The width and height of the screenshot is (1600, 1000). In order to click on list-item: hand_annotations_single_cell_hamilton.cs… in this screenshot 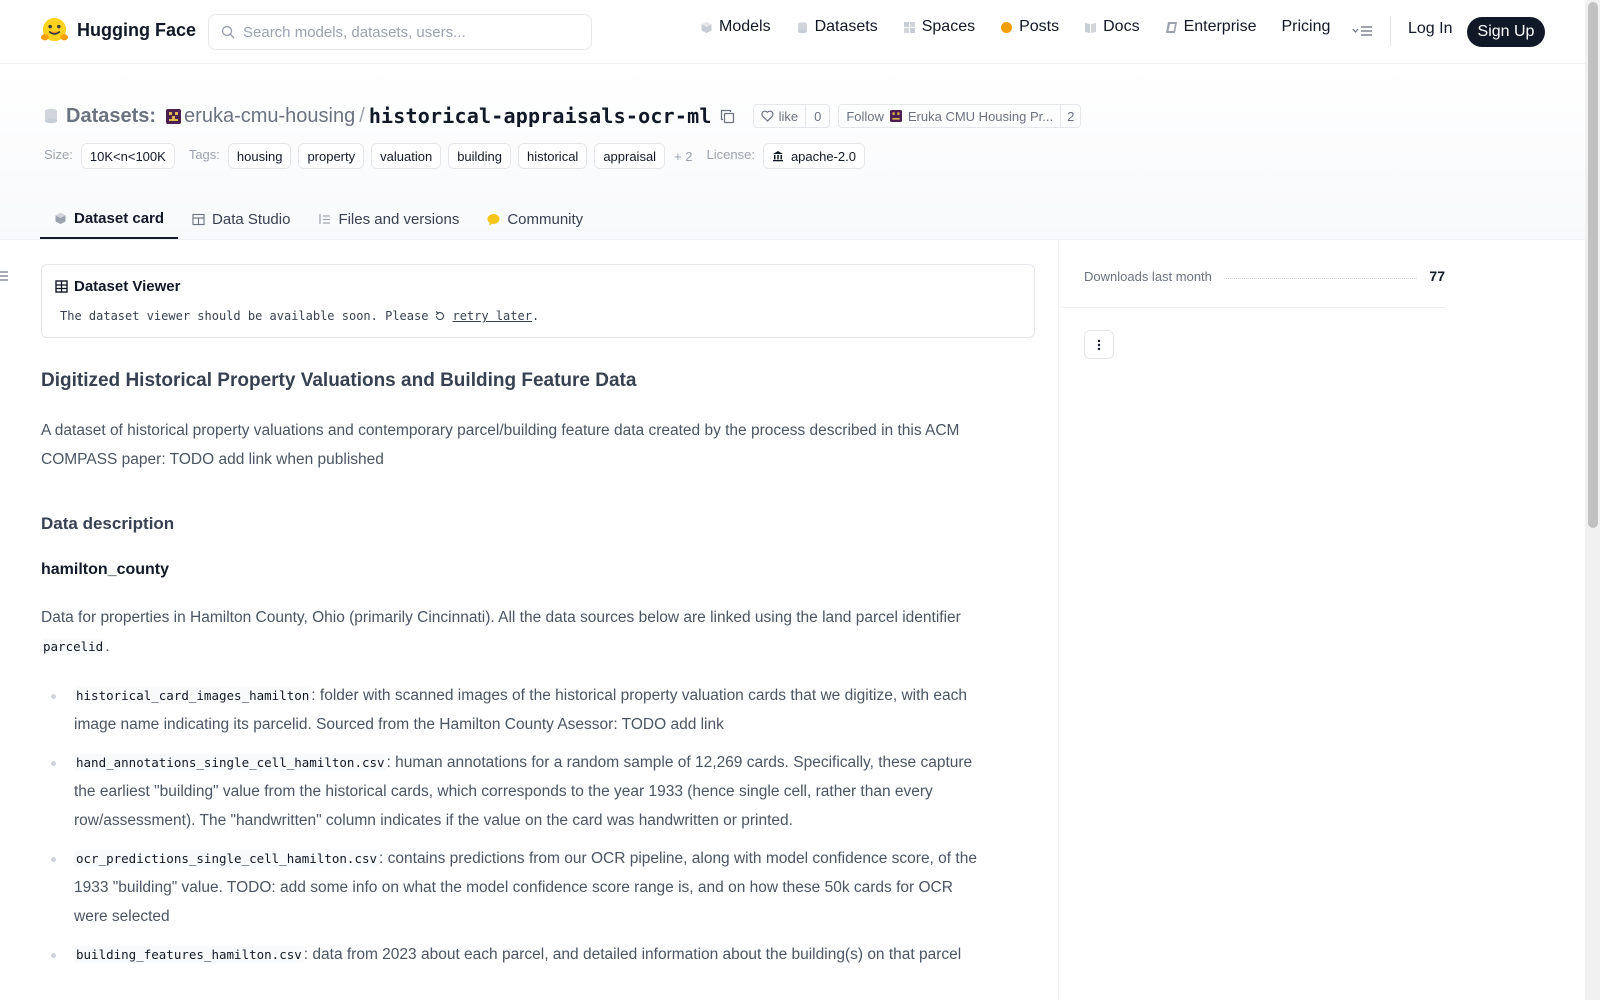, I will do `click(511, 791)`.